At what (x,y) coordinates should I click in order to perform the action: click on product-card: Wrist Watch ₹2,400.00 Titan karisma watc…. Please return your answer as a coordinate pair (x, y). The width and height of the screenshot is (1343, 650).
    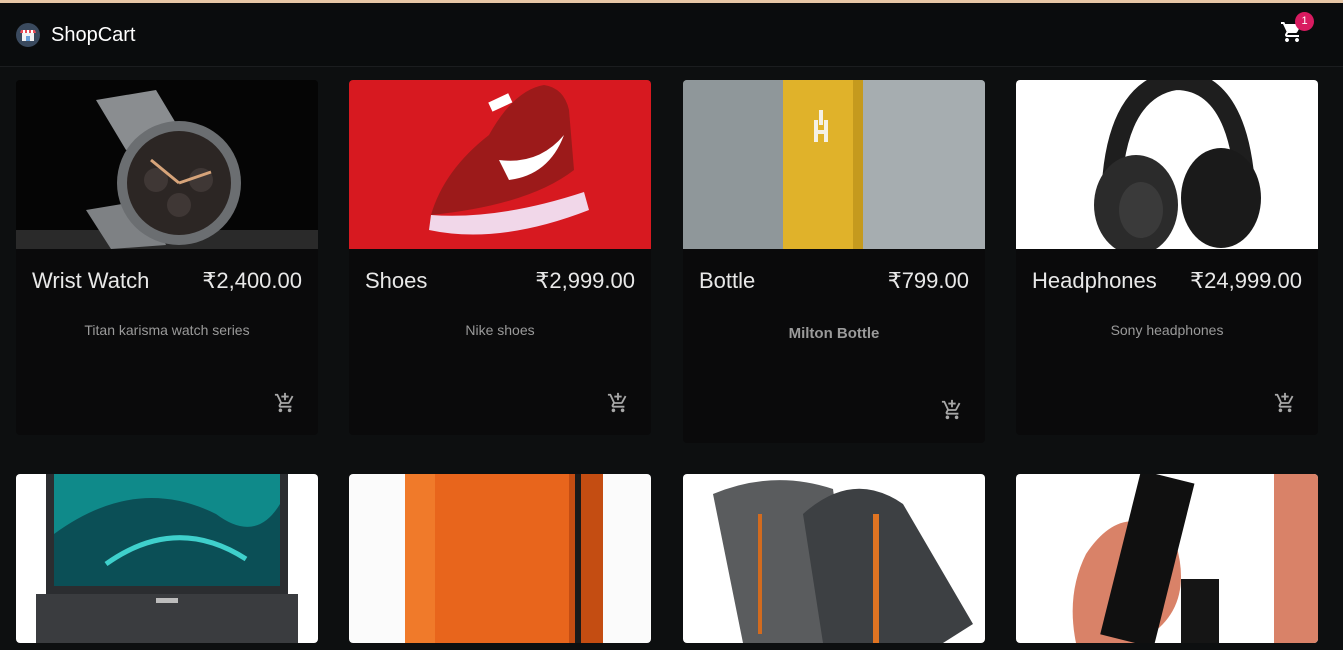
    Looking at the image, I should click on (167, 257).